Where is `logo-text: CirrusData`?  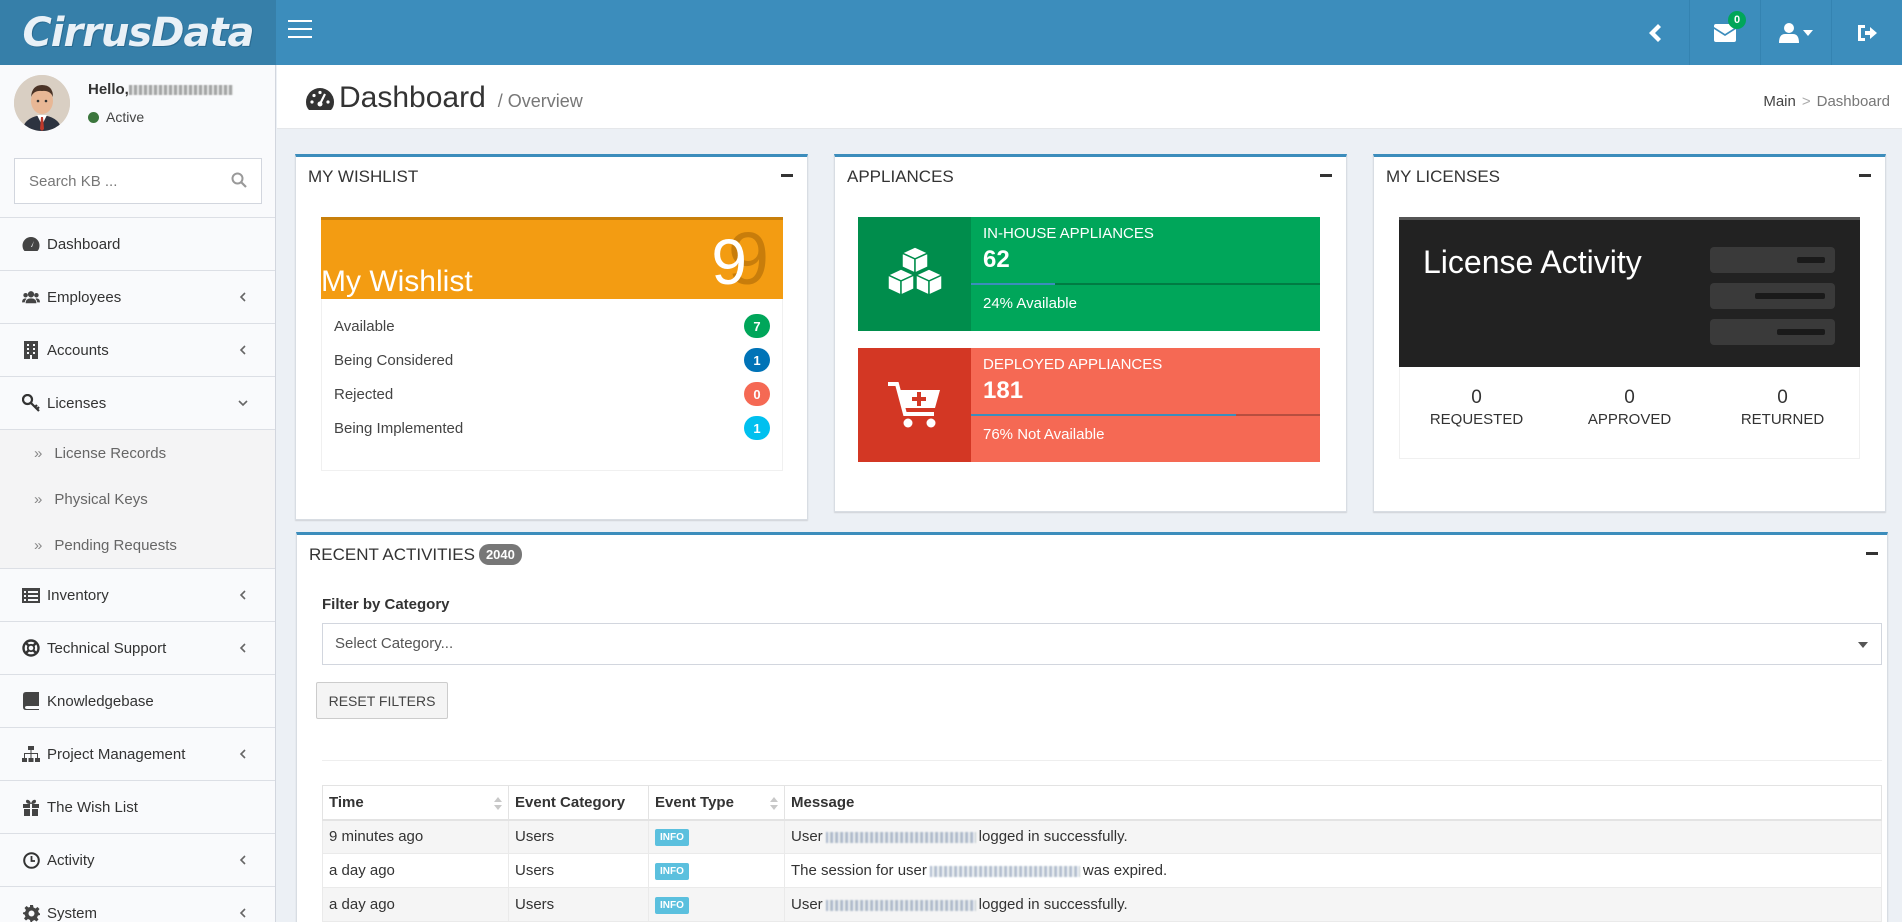 logo-text: CirrusData is located at coordinates (138, 32).